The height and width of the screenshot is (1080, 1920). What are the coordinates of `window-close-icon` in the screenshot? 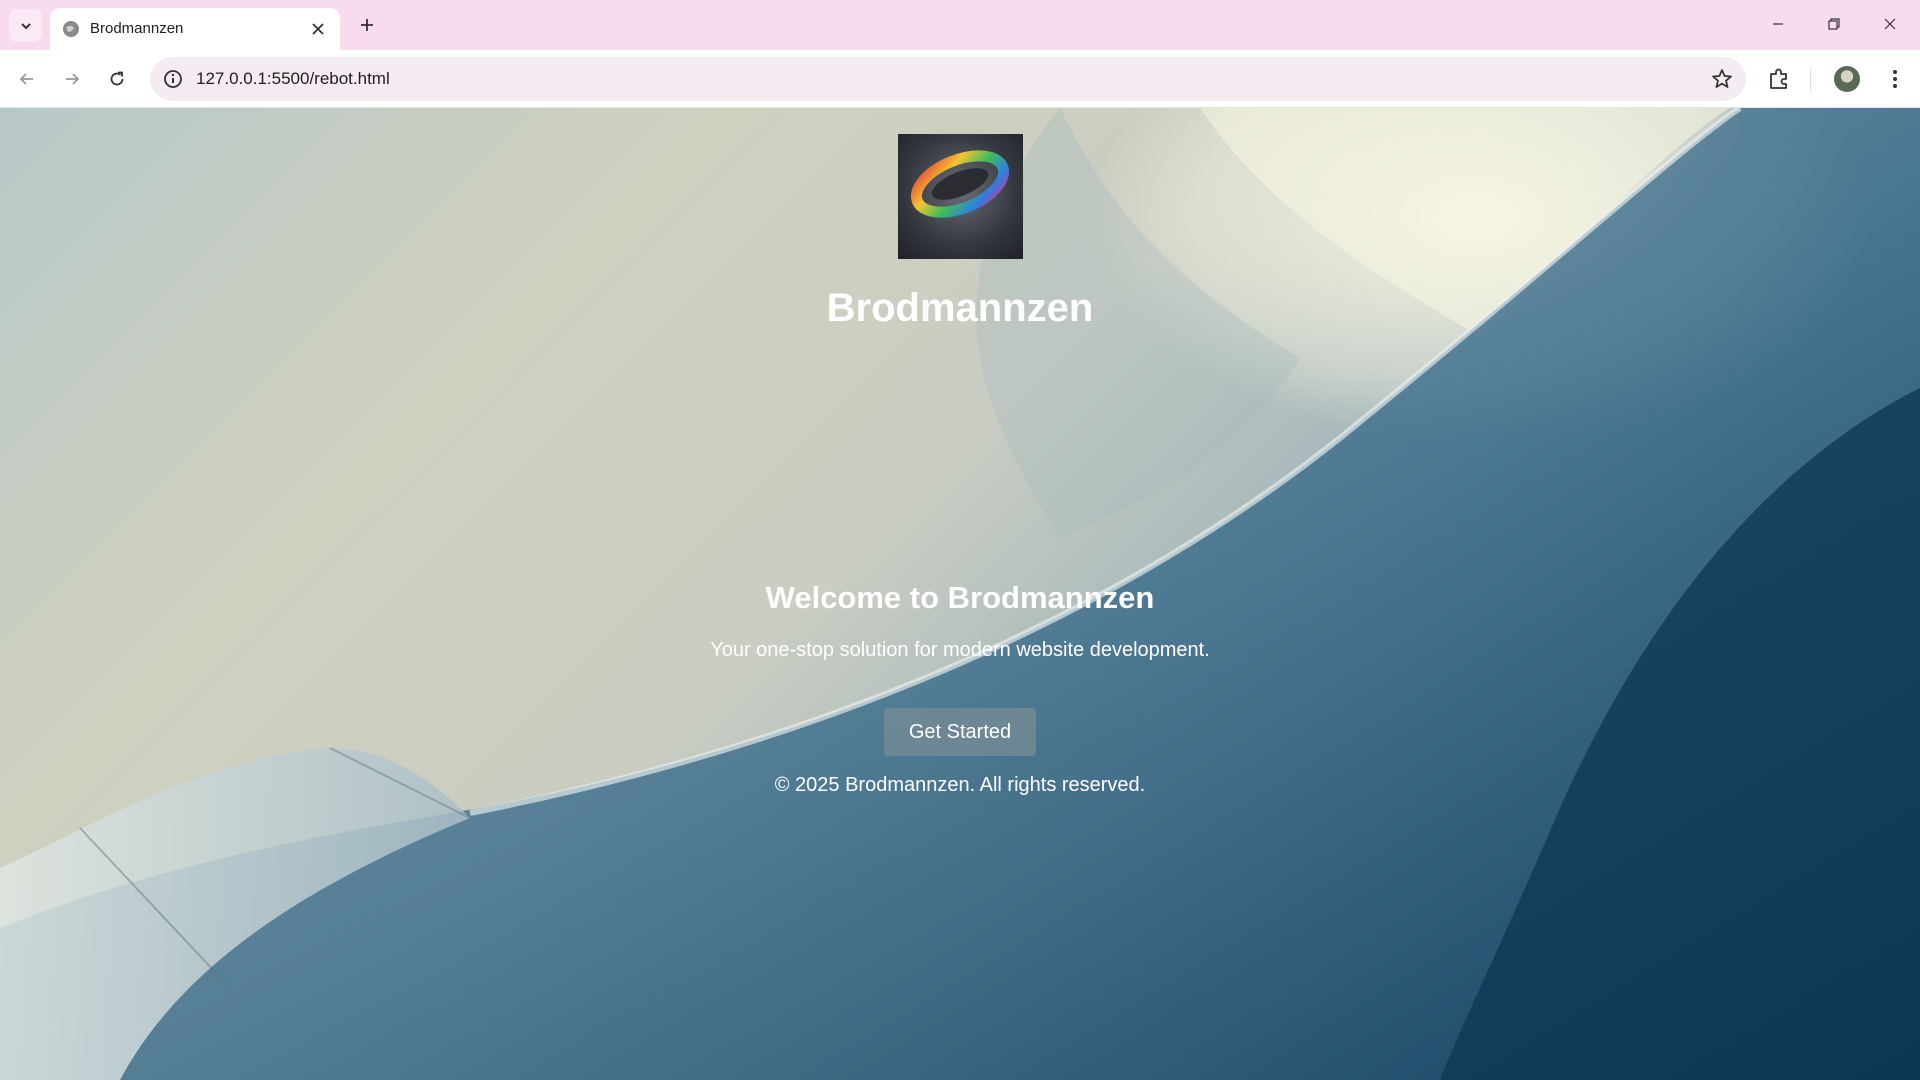 It's located at (1890, 24).